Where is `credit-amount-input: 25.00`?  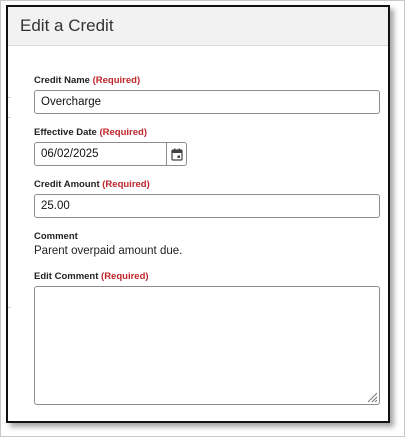 credit-amount-input: 25.00 is located at coordinates (207, 206).